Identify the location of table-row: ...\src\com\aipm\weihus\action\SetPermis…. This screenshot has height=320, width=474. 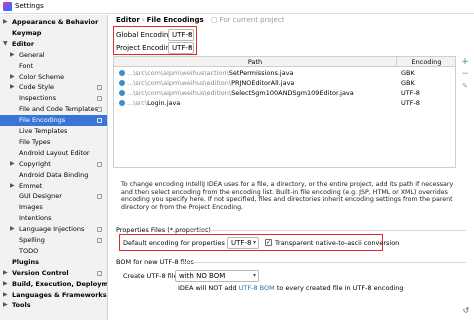
(284, 73).